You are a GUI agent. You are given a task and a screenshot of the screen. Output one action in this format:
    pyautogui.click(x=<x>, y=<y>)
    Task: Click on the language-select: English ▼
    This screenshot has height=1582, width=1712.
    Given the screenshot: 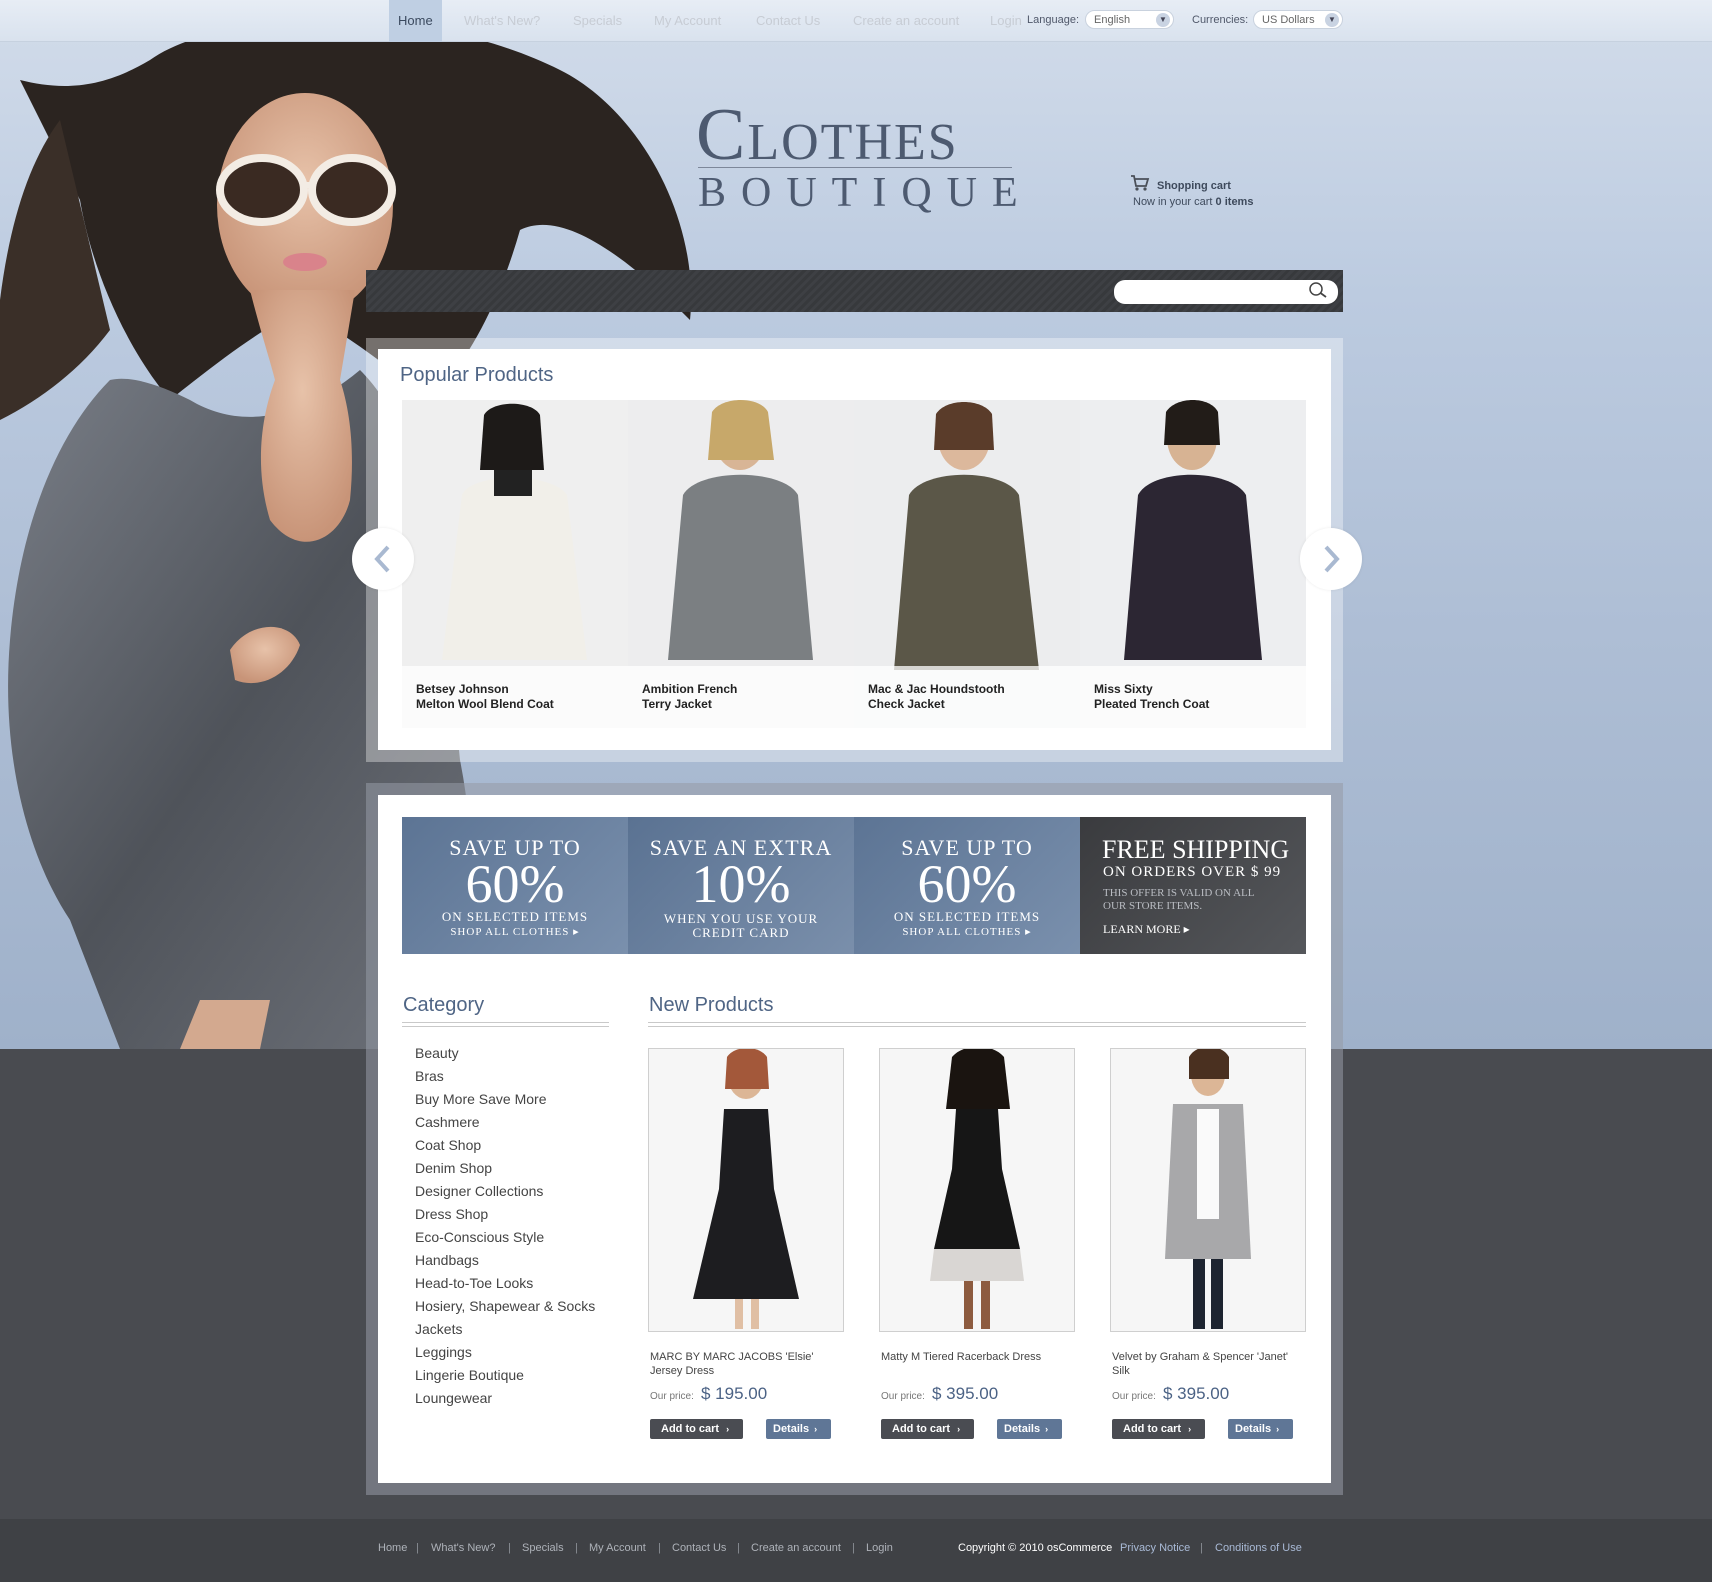 What is the action you would take?
    pyautogui.click(x=1129, y=19)
    